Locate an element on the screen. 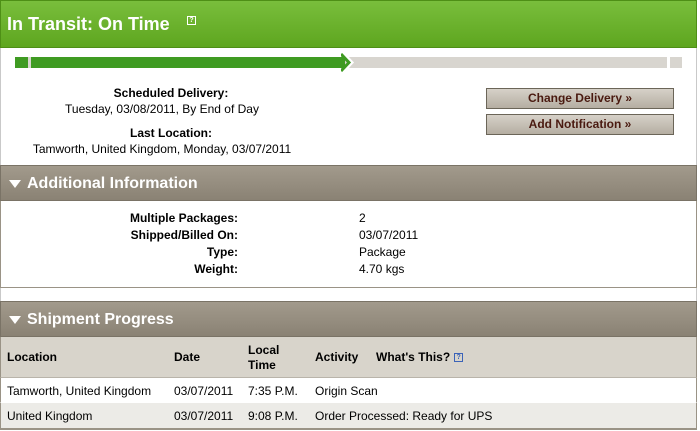 The image size is (700, 431). change-delivery-button: Change Delivery » is located at coordinates (580, 98).